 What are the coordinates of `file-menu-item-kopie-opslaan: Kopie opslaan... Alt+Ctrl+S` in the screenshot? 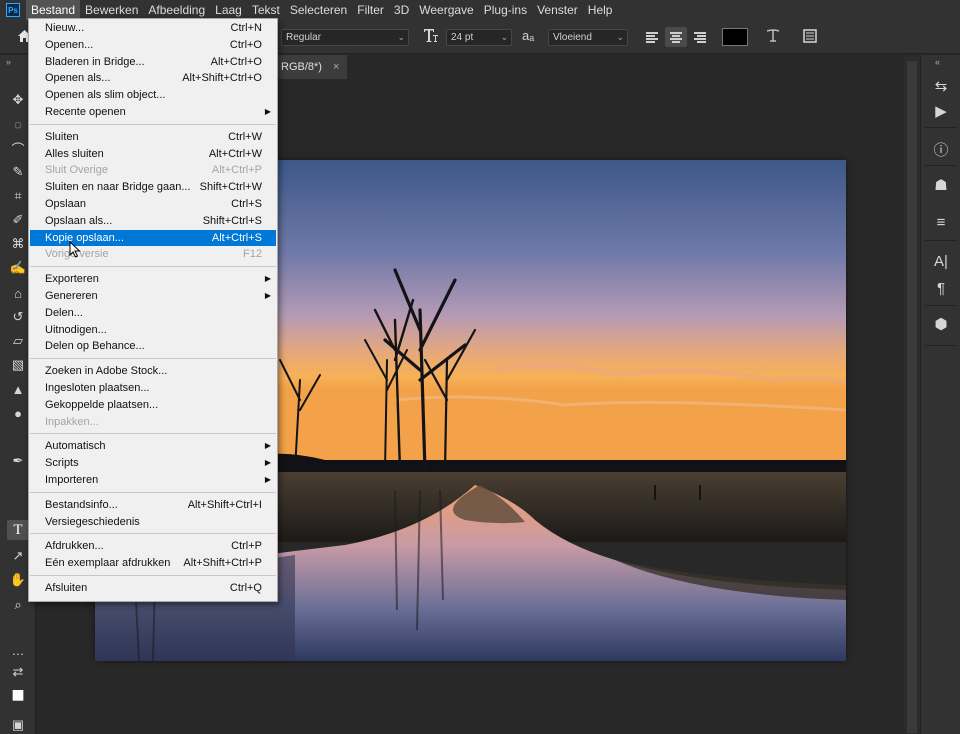 It's located at (153, 237).